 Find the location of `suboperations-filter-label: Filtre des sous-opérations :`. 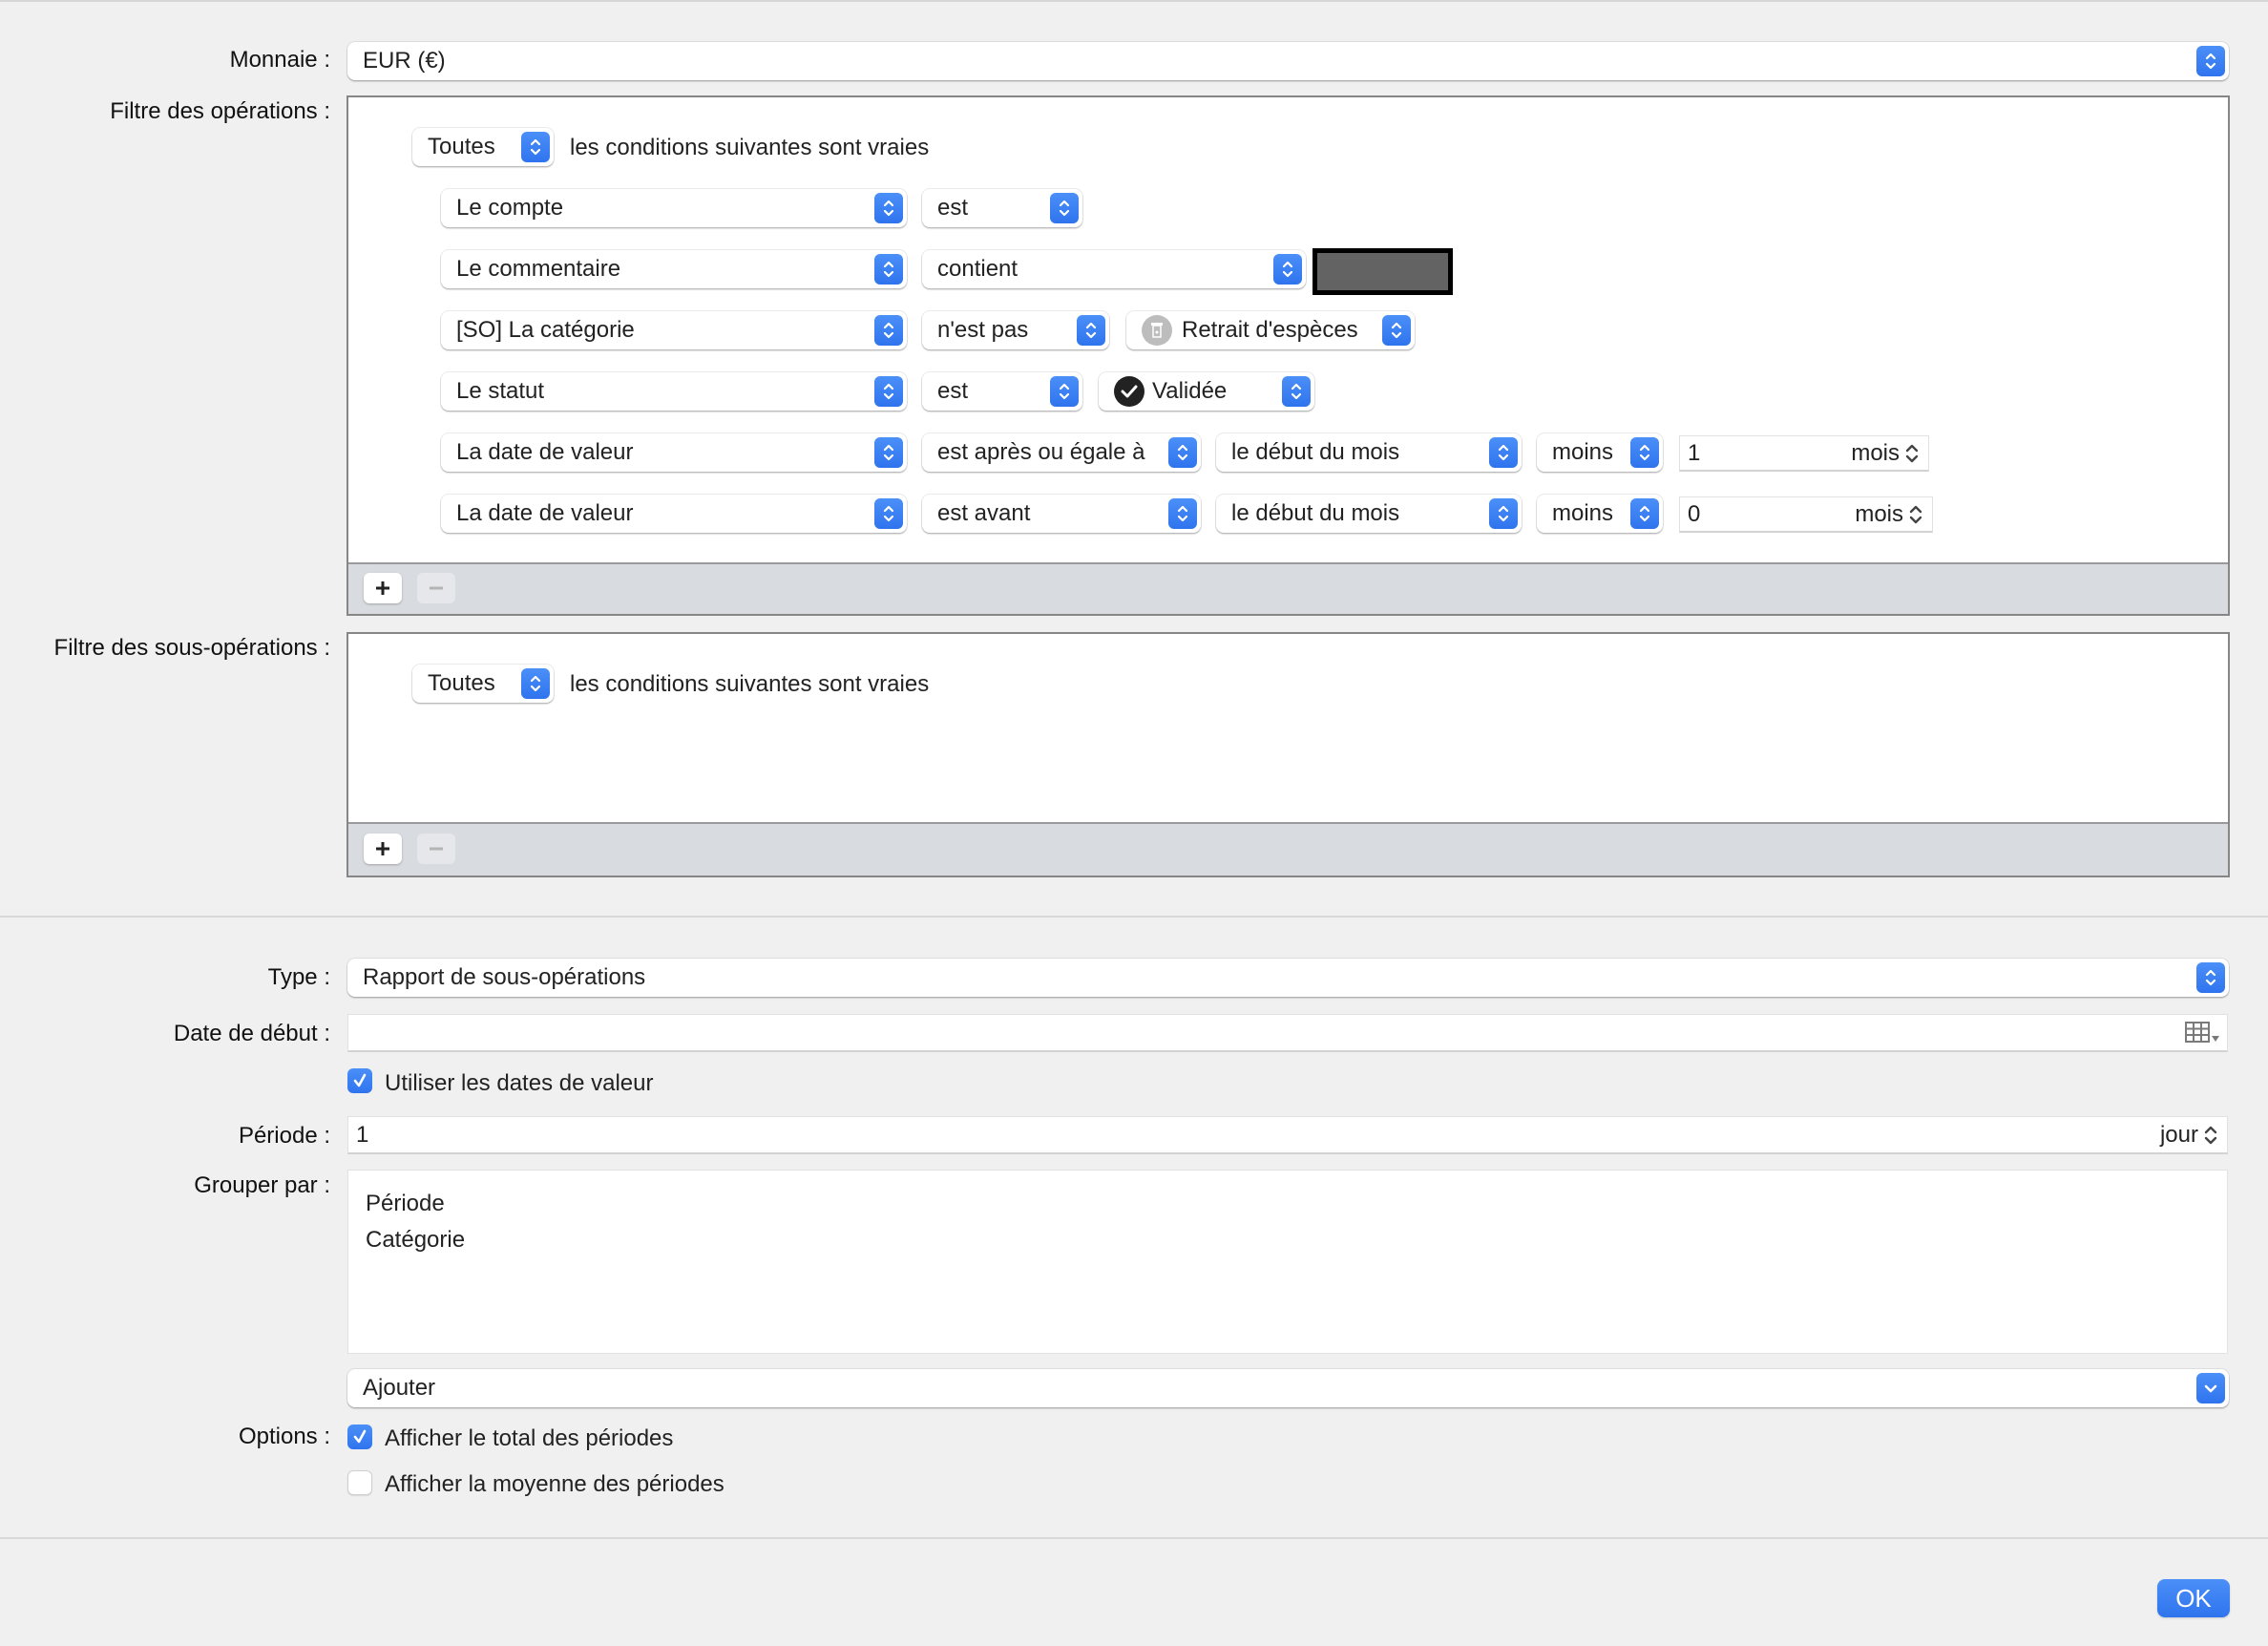

suboperations-filter-label: Filtre des sous-opérations : is located at coordinates (191, 648).